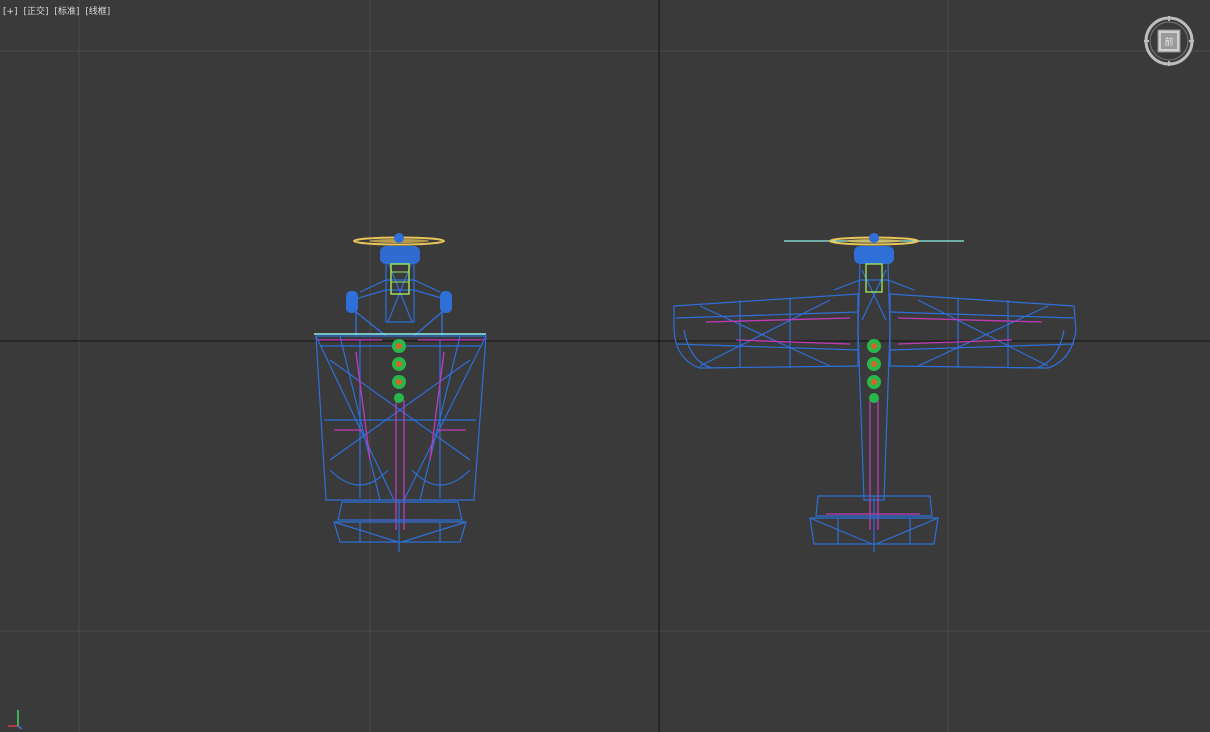 This screenshot has width=1210, height=732. Describe the element at coordinates (874, 371) in the screenshot. I see `core-components-right` at that location.